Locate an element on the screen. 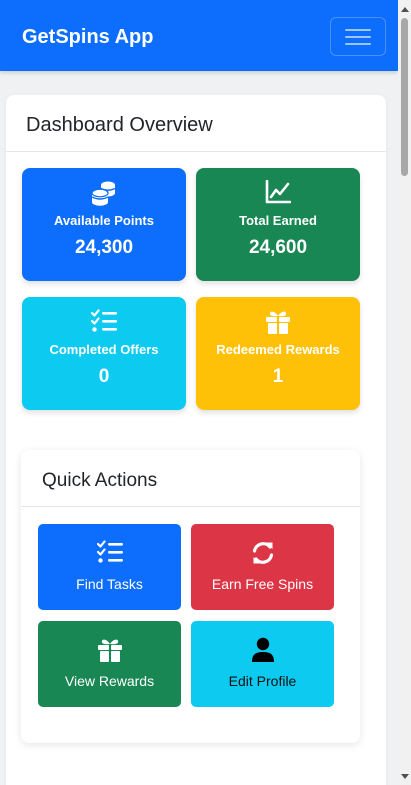 The width and height of the screenshot is (411, 785). scroll-down-arrow-icon is located at coordinates (404, 777).